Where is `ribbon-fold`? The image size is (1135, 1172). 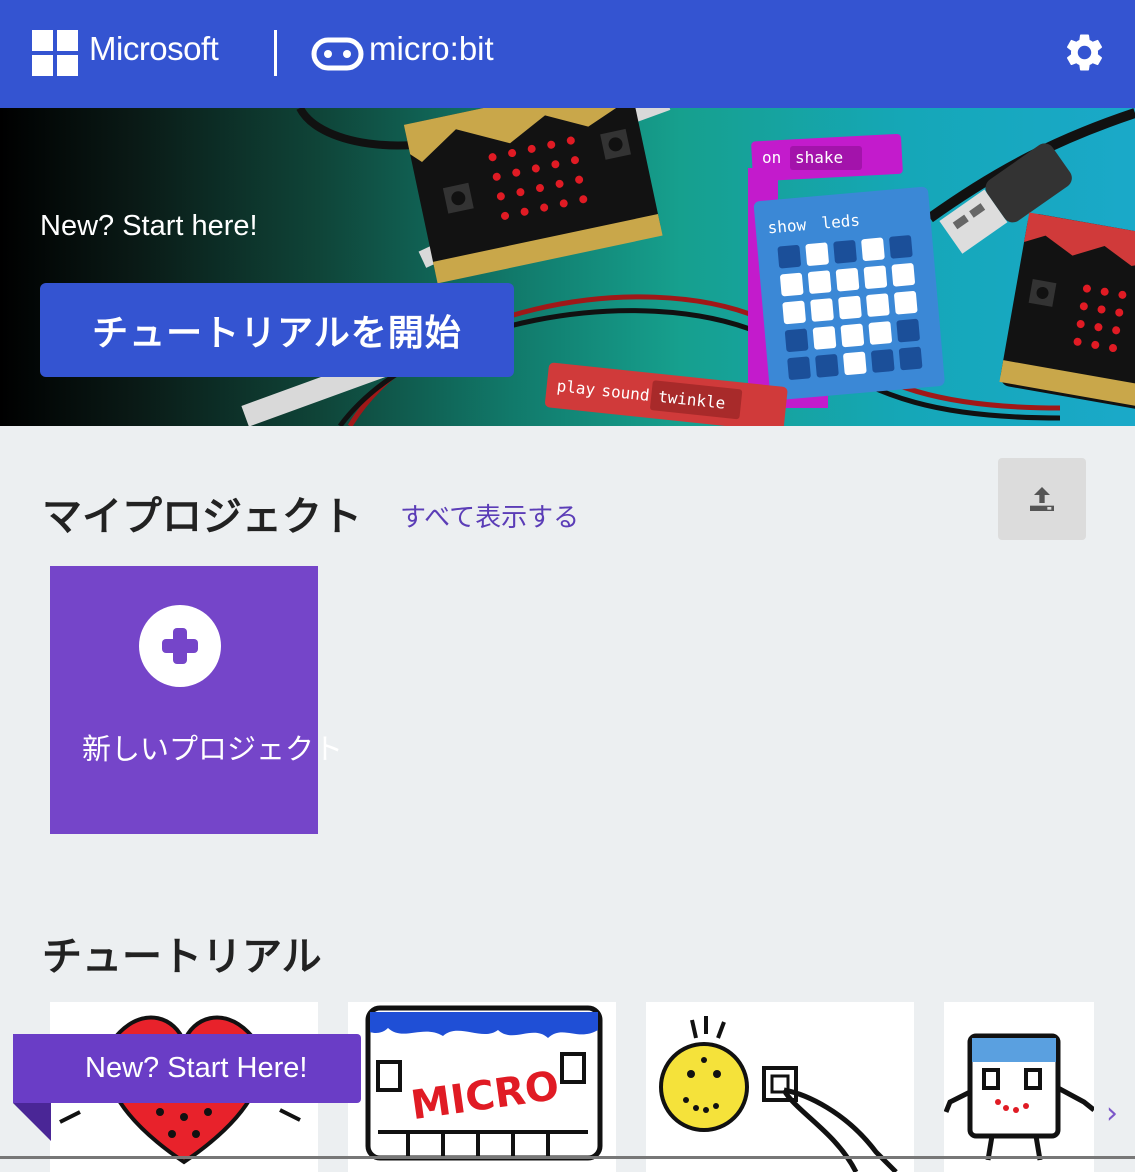
ribbon-fold is located at coordinates (32, 1122).